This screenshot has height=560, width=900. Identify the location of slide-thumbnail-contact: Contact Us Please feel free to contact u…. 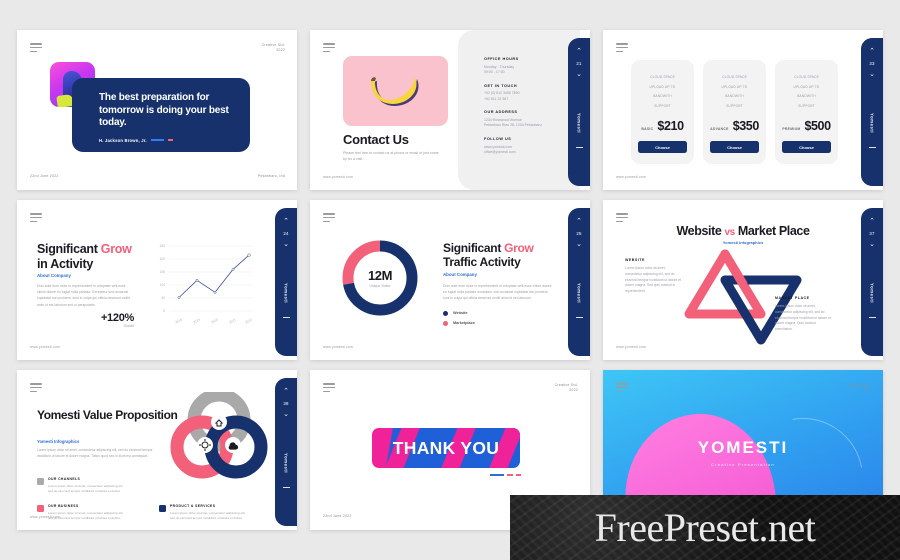
(450, 110).